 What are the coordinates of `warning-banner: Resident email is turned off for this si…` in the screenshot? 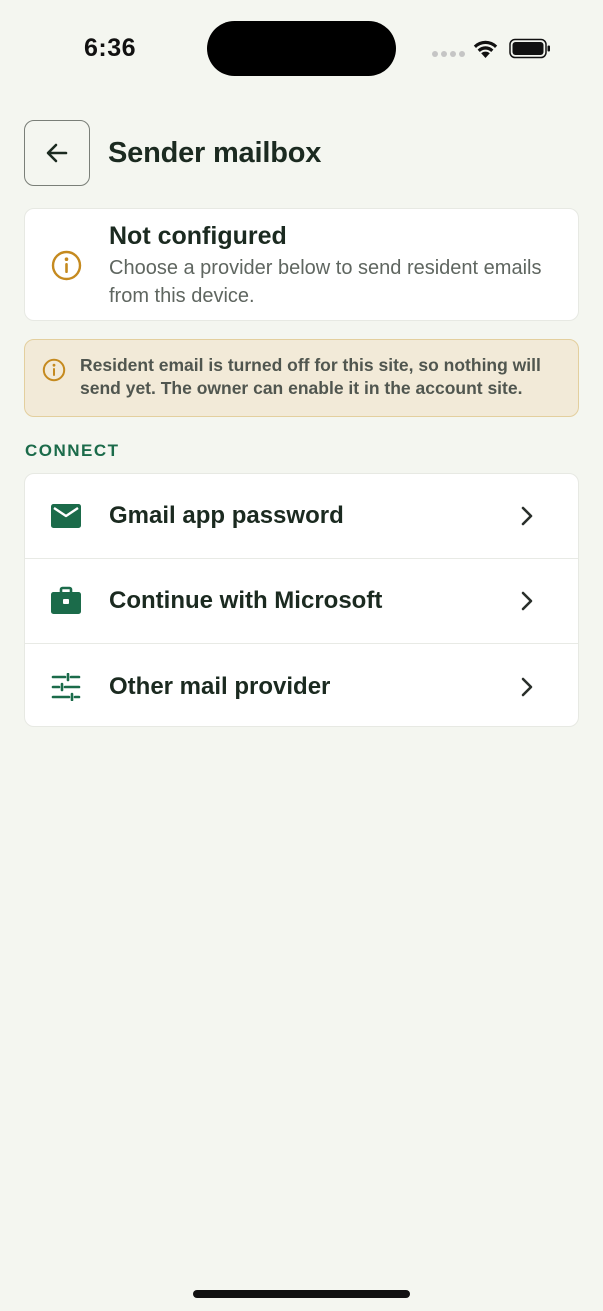 It's located at (301, 378).